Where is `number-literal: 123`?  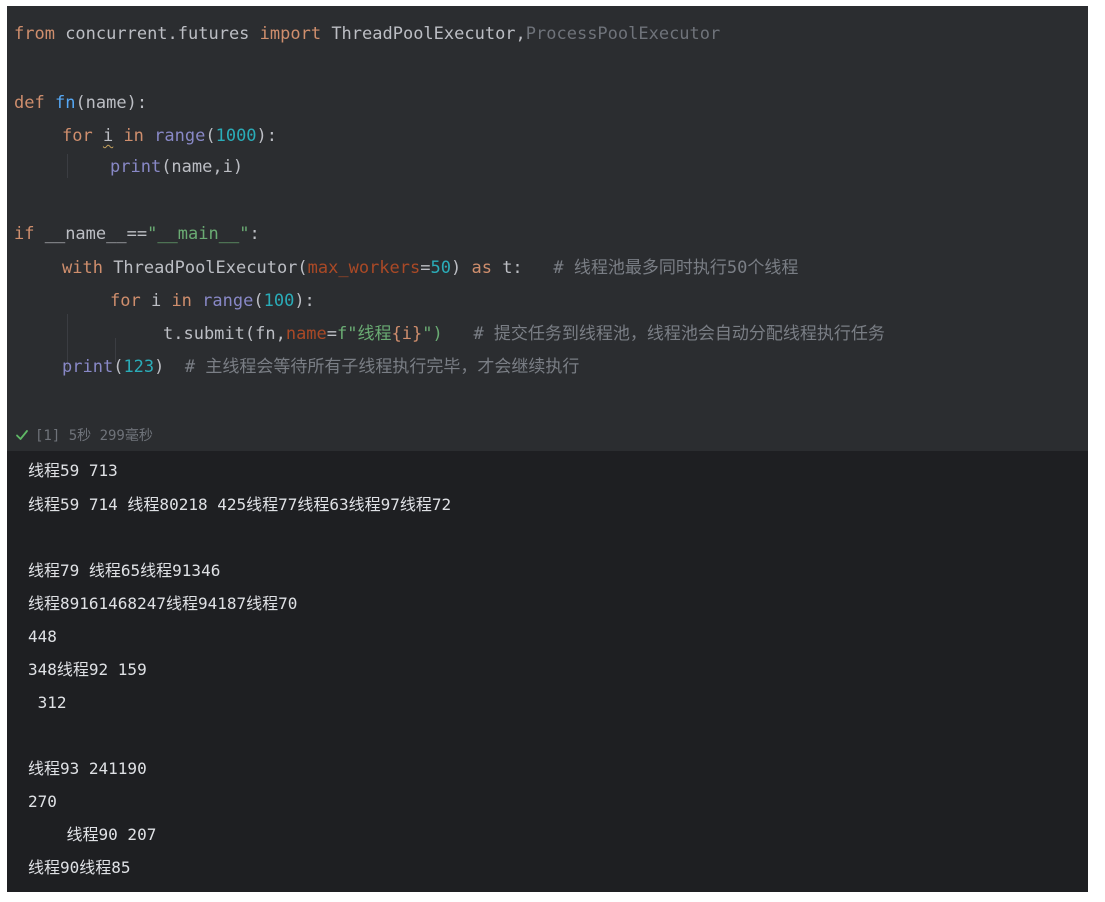 number-literal: 123 is located at coordinates (139, 367).